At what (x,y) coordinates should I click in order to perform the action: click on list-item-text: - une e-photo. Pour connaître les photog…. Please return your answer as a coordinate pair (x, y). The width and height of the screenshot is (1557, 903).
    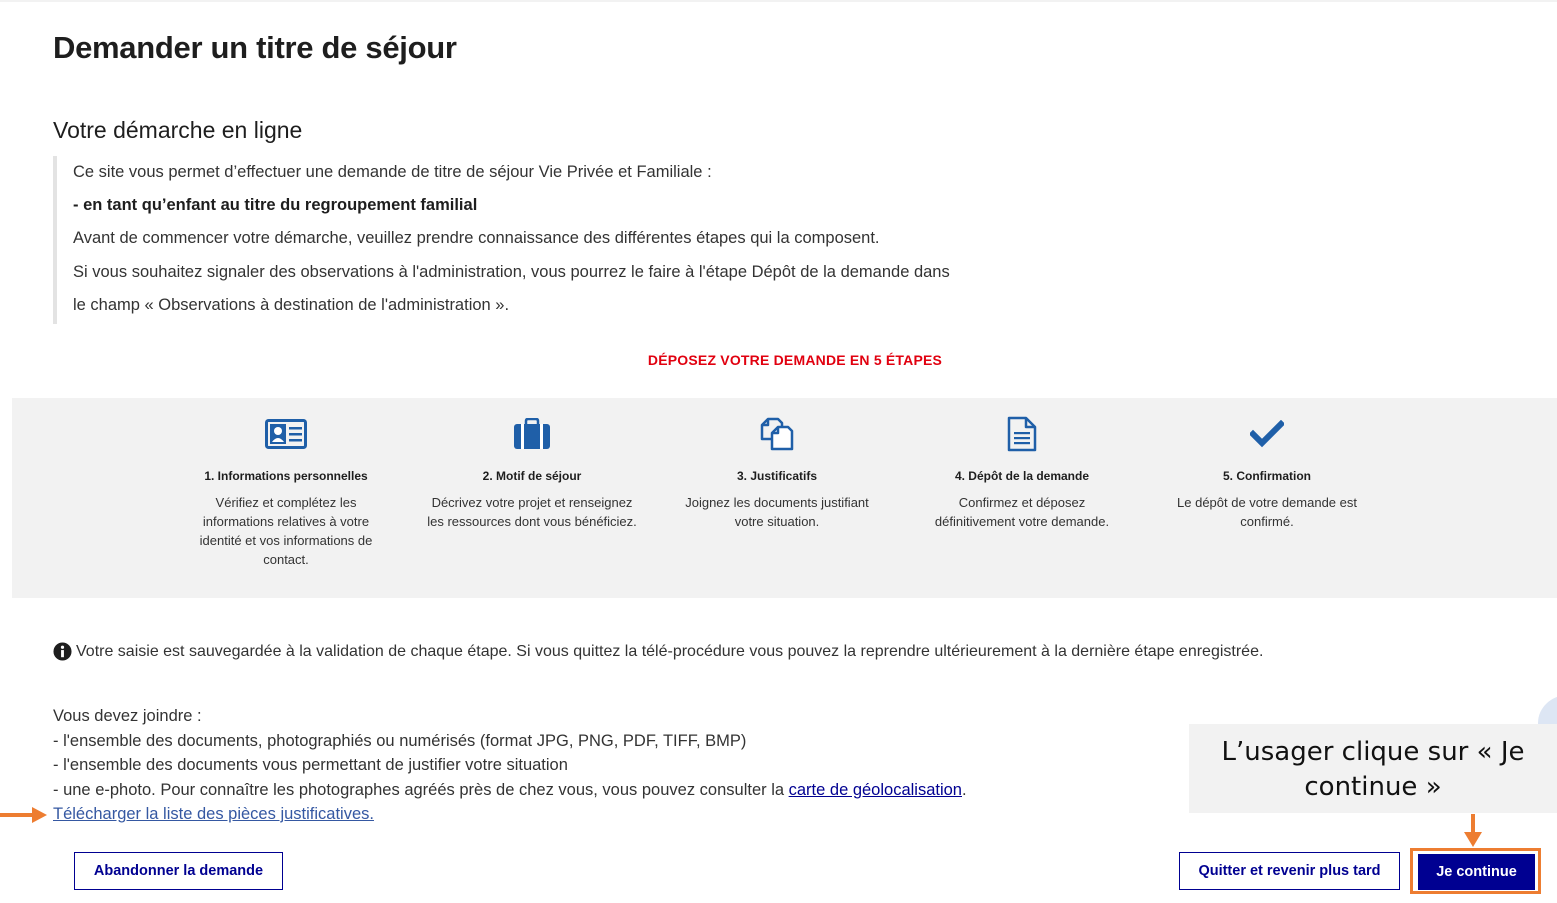
    Looking at the image, I should click on (421, 789).